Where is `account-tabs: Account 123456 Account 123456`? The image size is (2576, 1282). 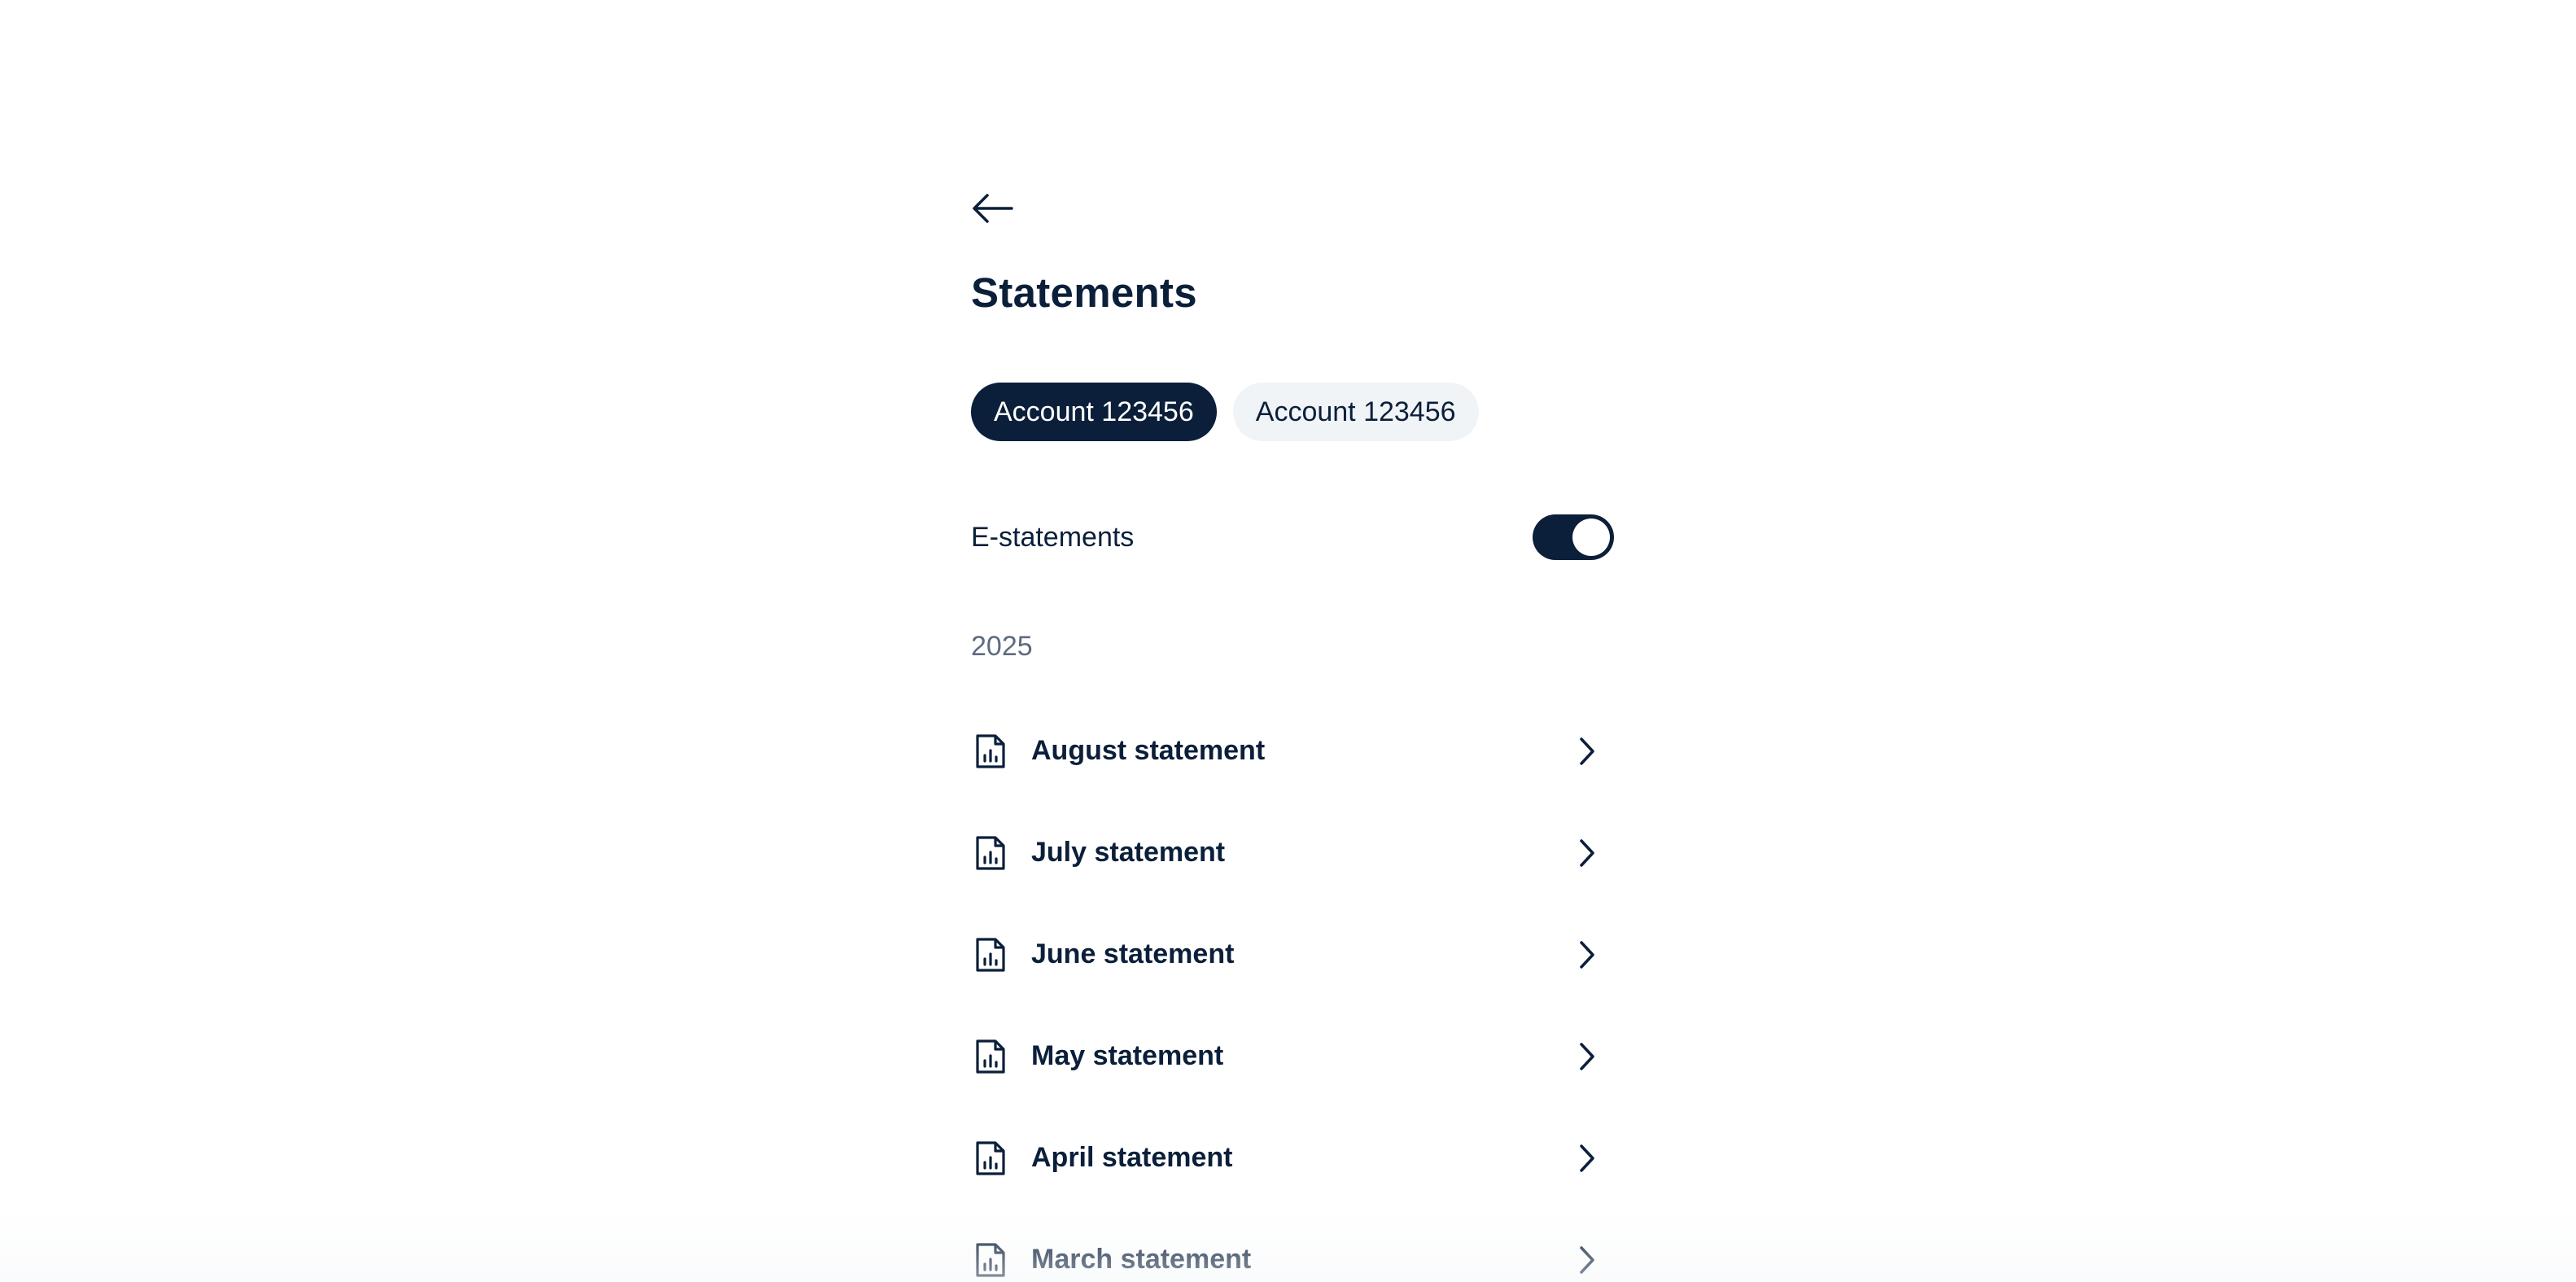 account-tabs: Account 123456 Account 123456 is located at coordinates (1225, 412).